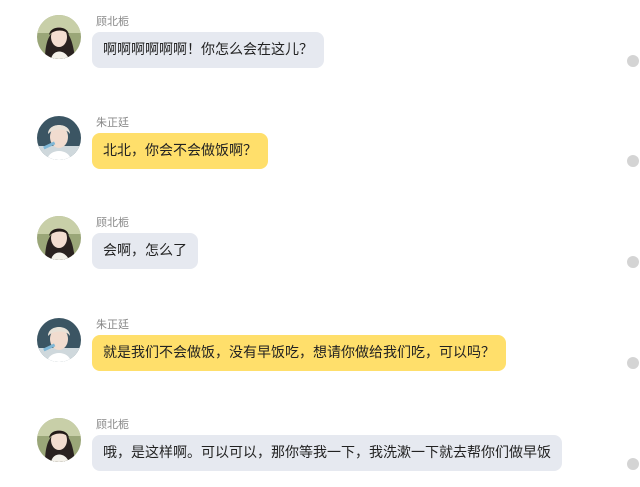  I want to click on message-bubble: 就是我们不会做饭，没有早饭吃，想请你做给我们吃，可以吗？, so click(299, 353).